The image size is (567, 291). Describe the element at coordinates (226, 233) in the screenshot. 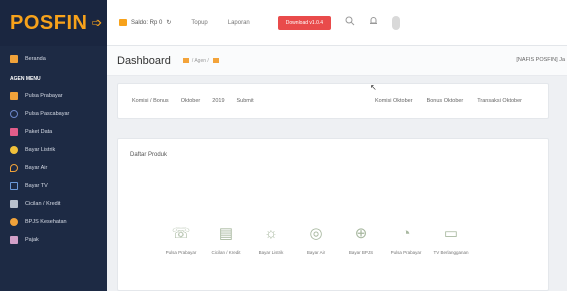

I see `list-icon: ▤` at that location.